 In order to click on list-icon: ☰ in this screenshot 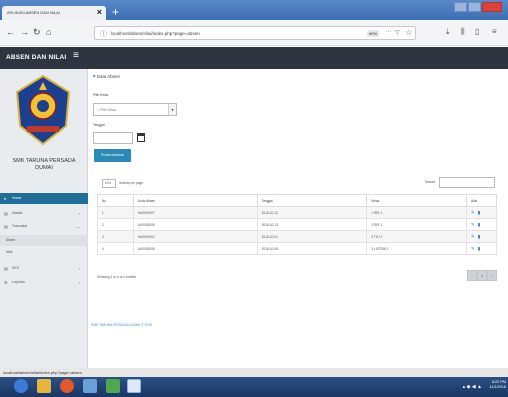, I will do `click(6, 282)`.